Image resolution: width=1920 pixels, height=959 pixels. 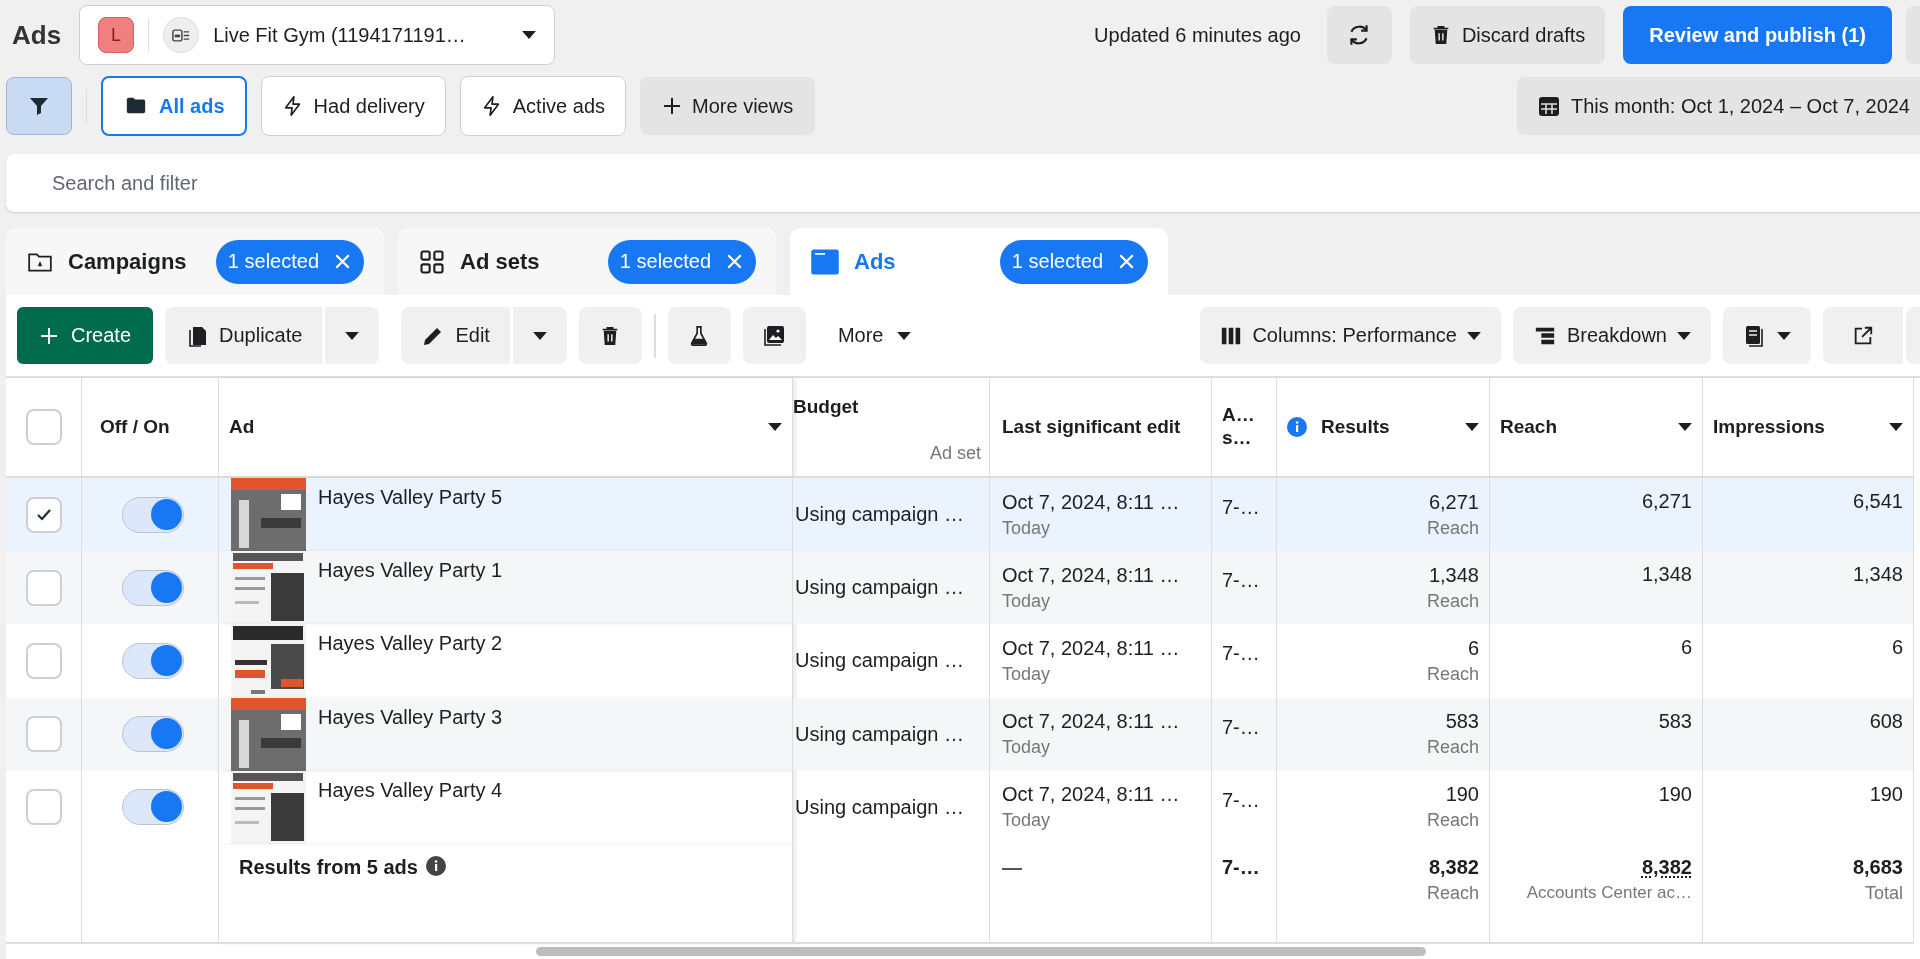 I want to click on table-cell: 8,683, so click(x=1877, y=867).